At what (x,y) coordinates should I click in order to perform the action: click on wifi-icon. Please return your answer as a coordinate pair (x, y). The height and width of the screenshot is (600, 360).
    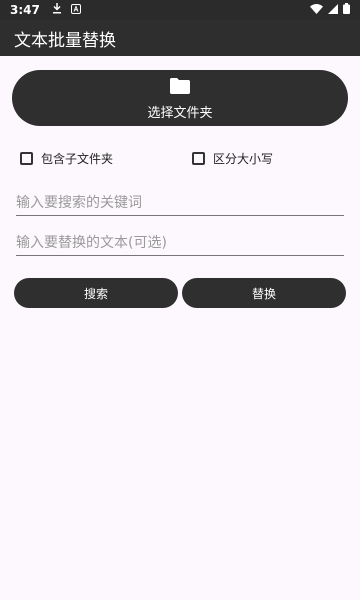
    Looking at the image, I should click on (316, 10).